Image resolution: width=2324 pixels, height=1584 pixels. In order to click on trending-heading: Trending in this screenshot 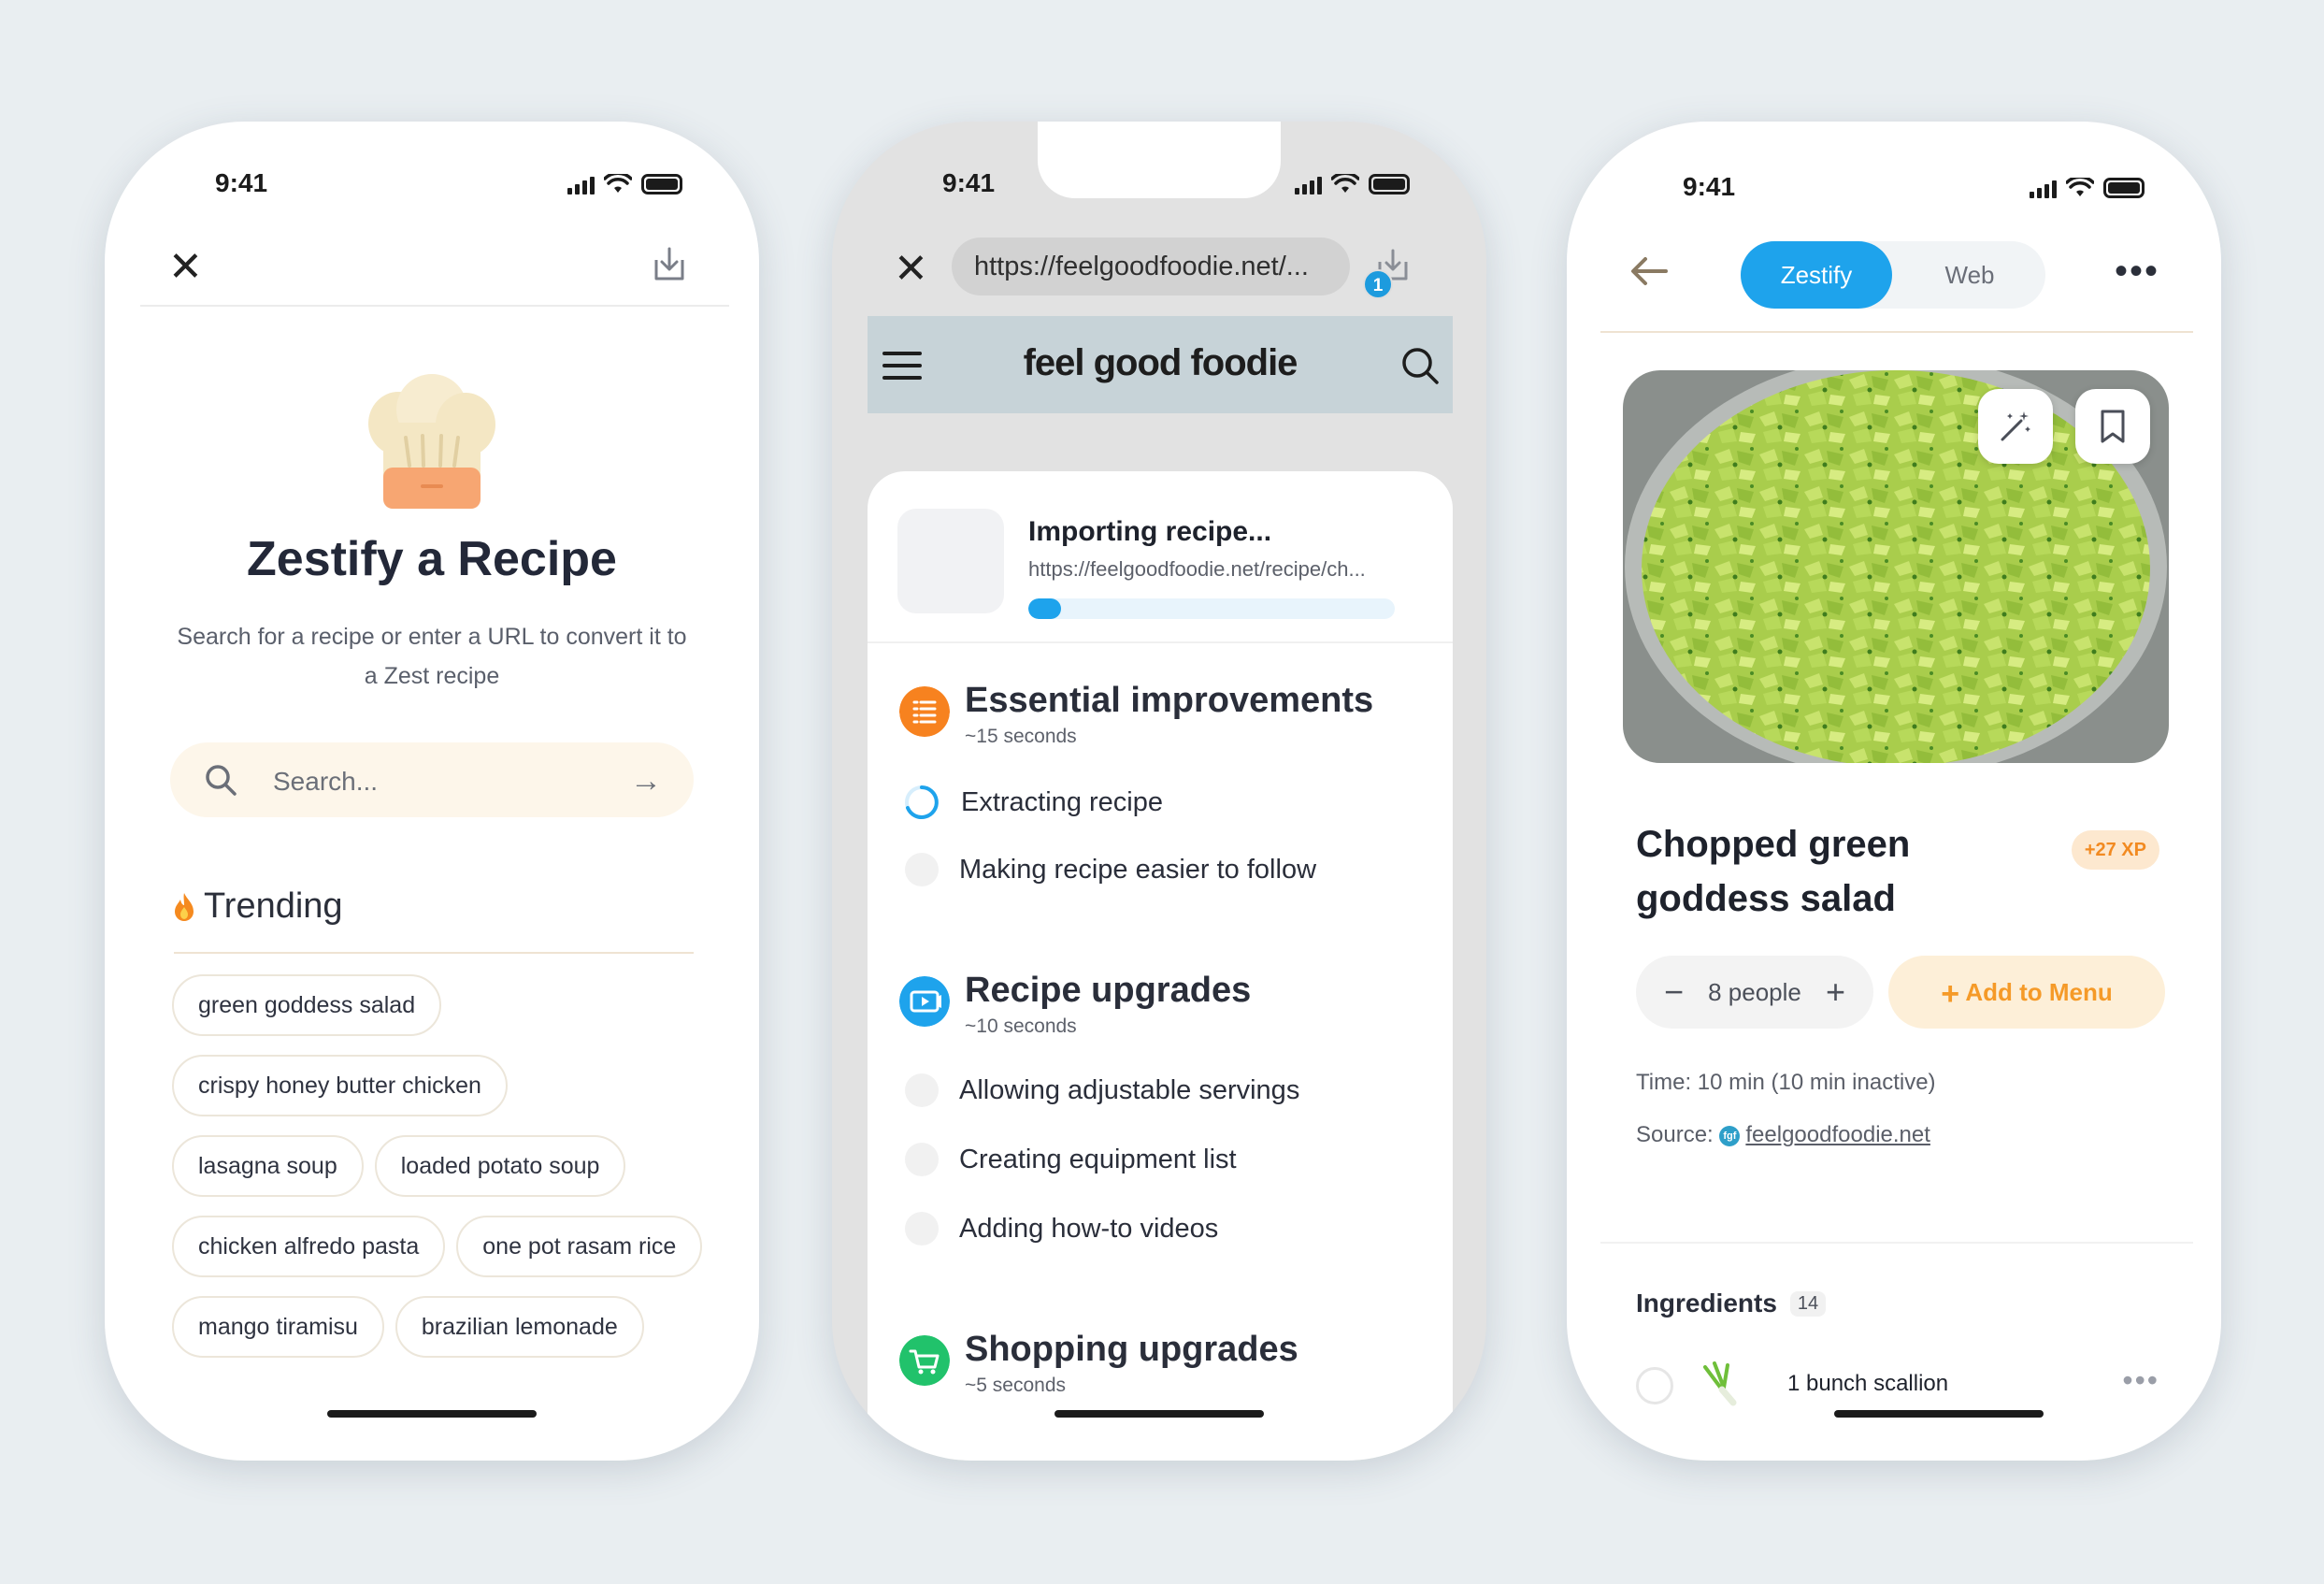, I will do `click(258, 906)`.